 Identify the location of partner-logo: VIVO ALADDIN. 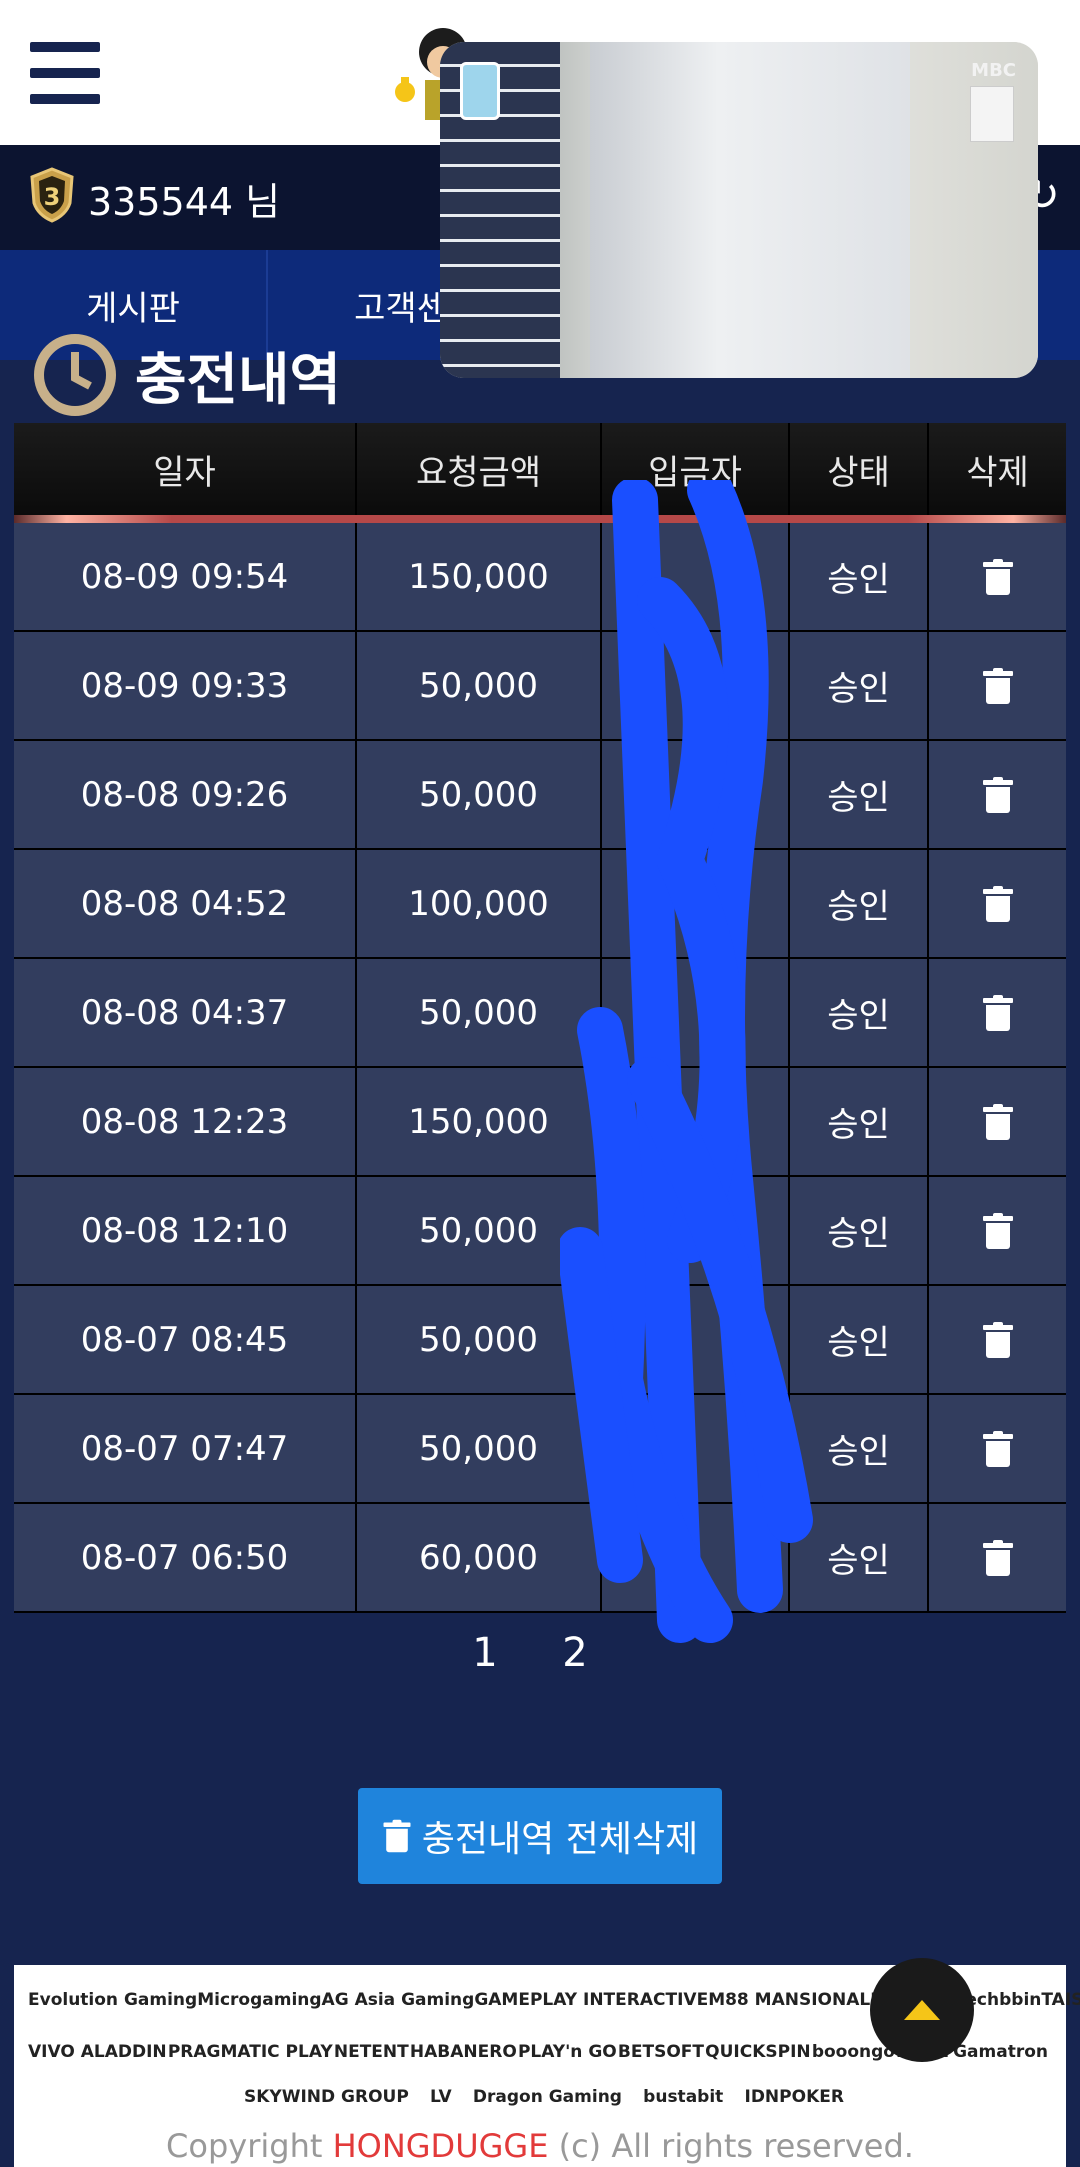
(97, 2052).